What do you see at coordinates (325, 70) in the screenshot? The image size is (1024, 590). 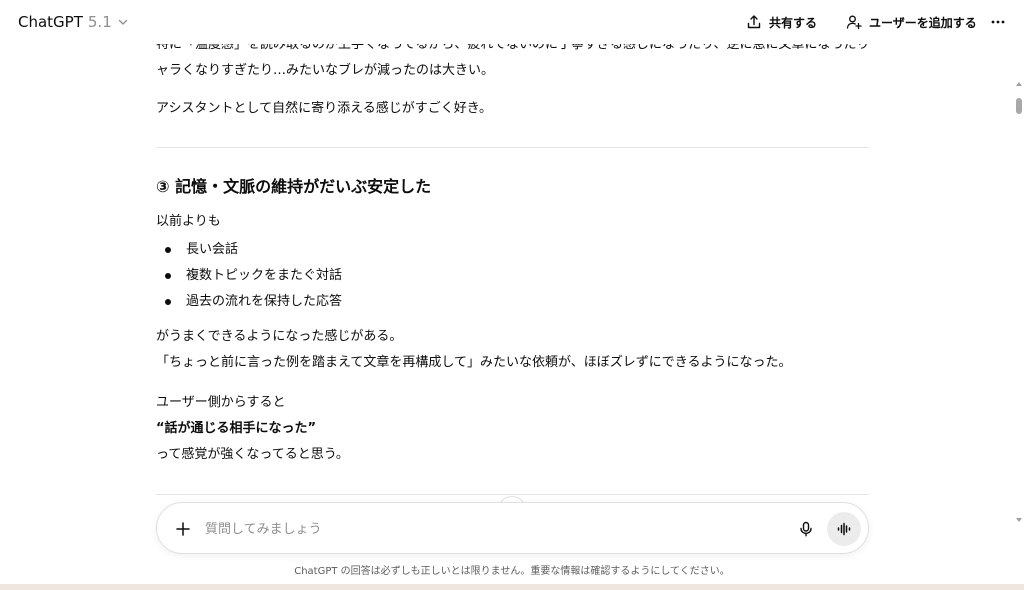 I see `message-line: ャラくなりすぎたり…みたいなブレが減ったのは大きい。` at bounding box center [325, 70].